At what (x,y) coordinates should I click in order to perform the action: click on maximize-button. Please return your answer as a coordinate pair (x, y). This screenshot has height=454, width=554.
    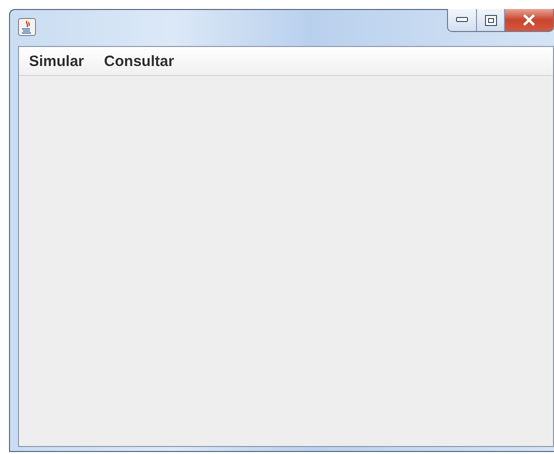
    Looking at the image, I should click on (490, 20).